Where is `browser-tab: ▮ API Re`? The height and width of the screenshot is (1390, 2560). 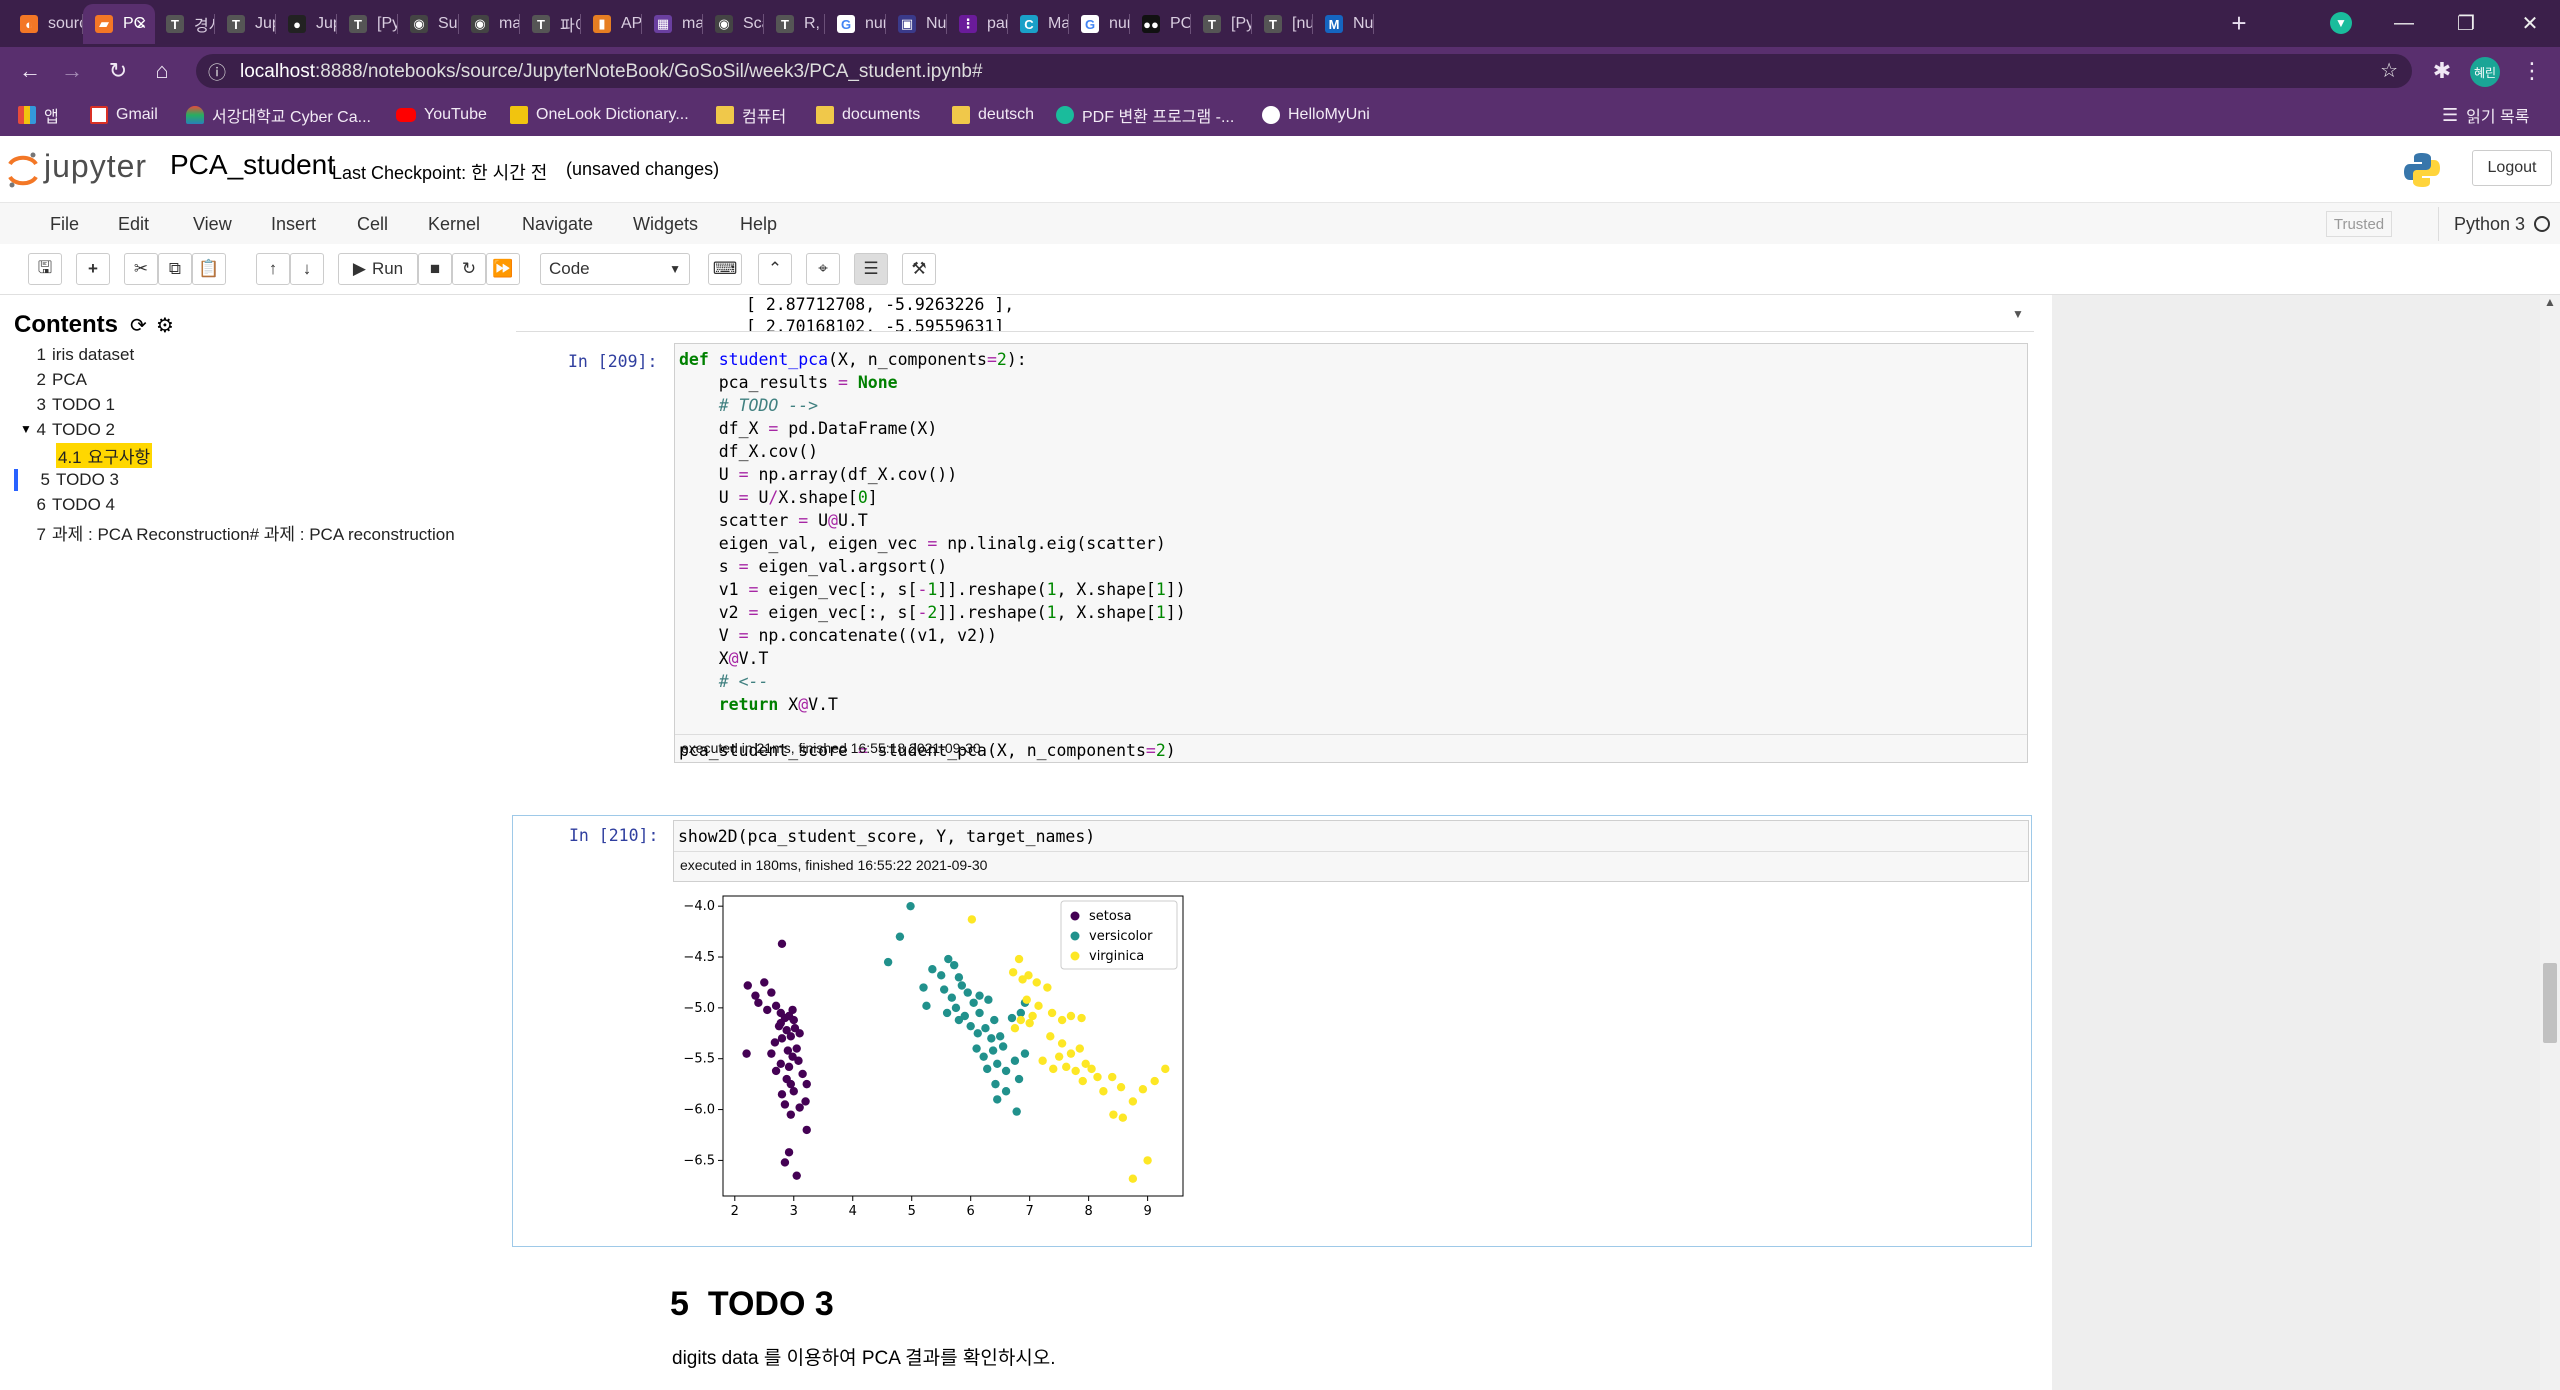
browser-tab: ▮ API Re is located at coordinates (611, 24).